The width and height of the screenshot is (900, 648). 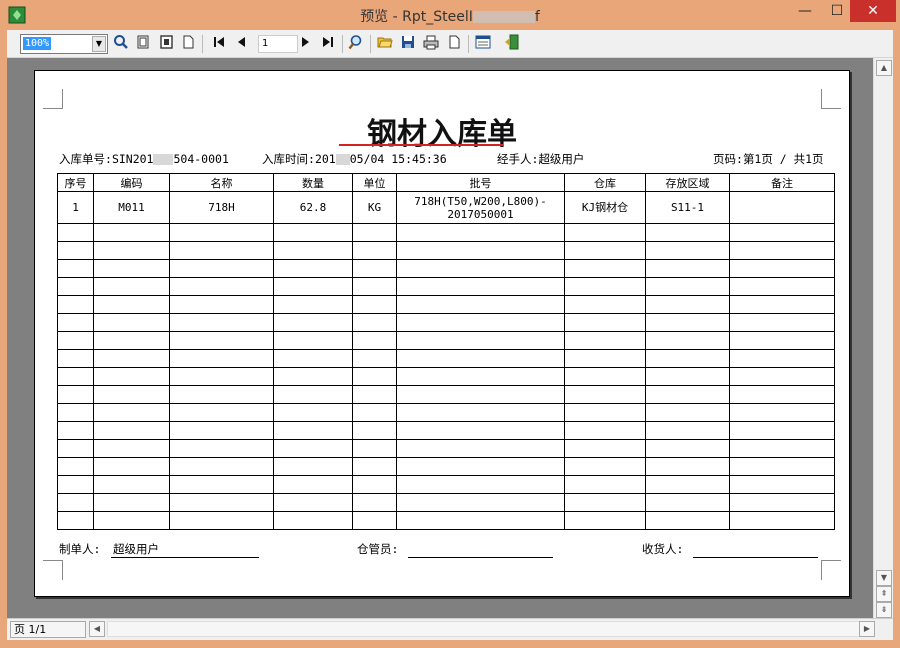 I want to click on next-page-icon, so click(x=305, y=44).